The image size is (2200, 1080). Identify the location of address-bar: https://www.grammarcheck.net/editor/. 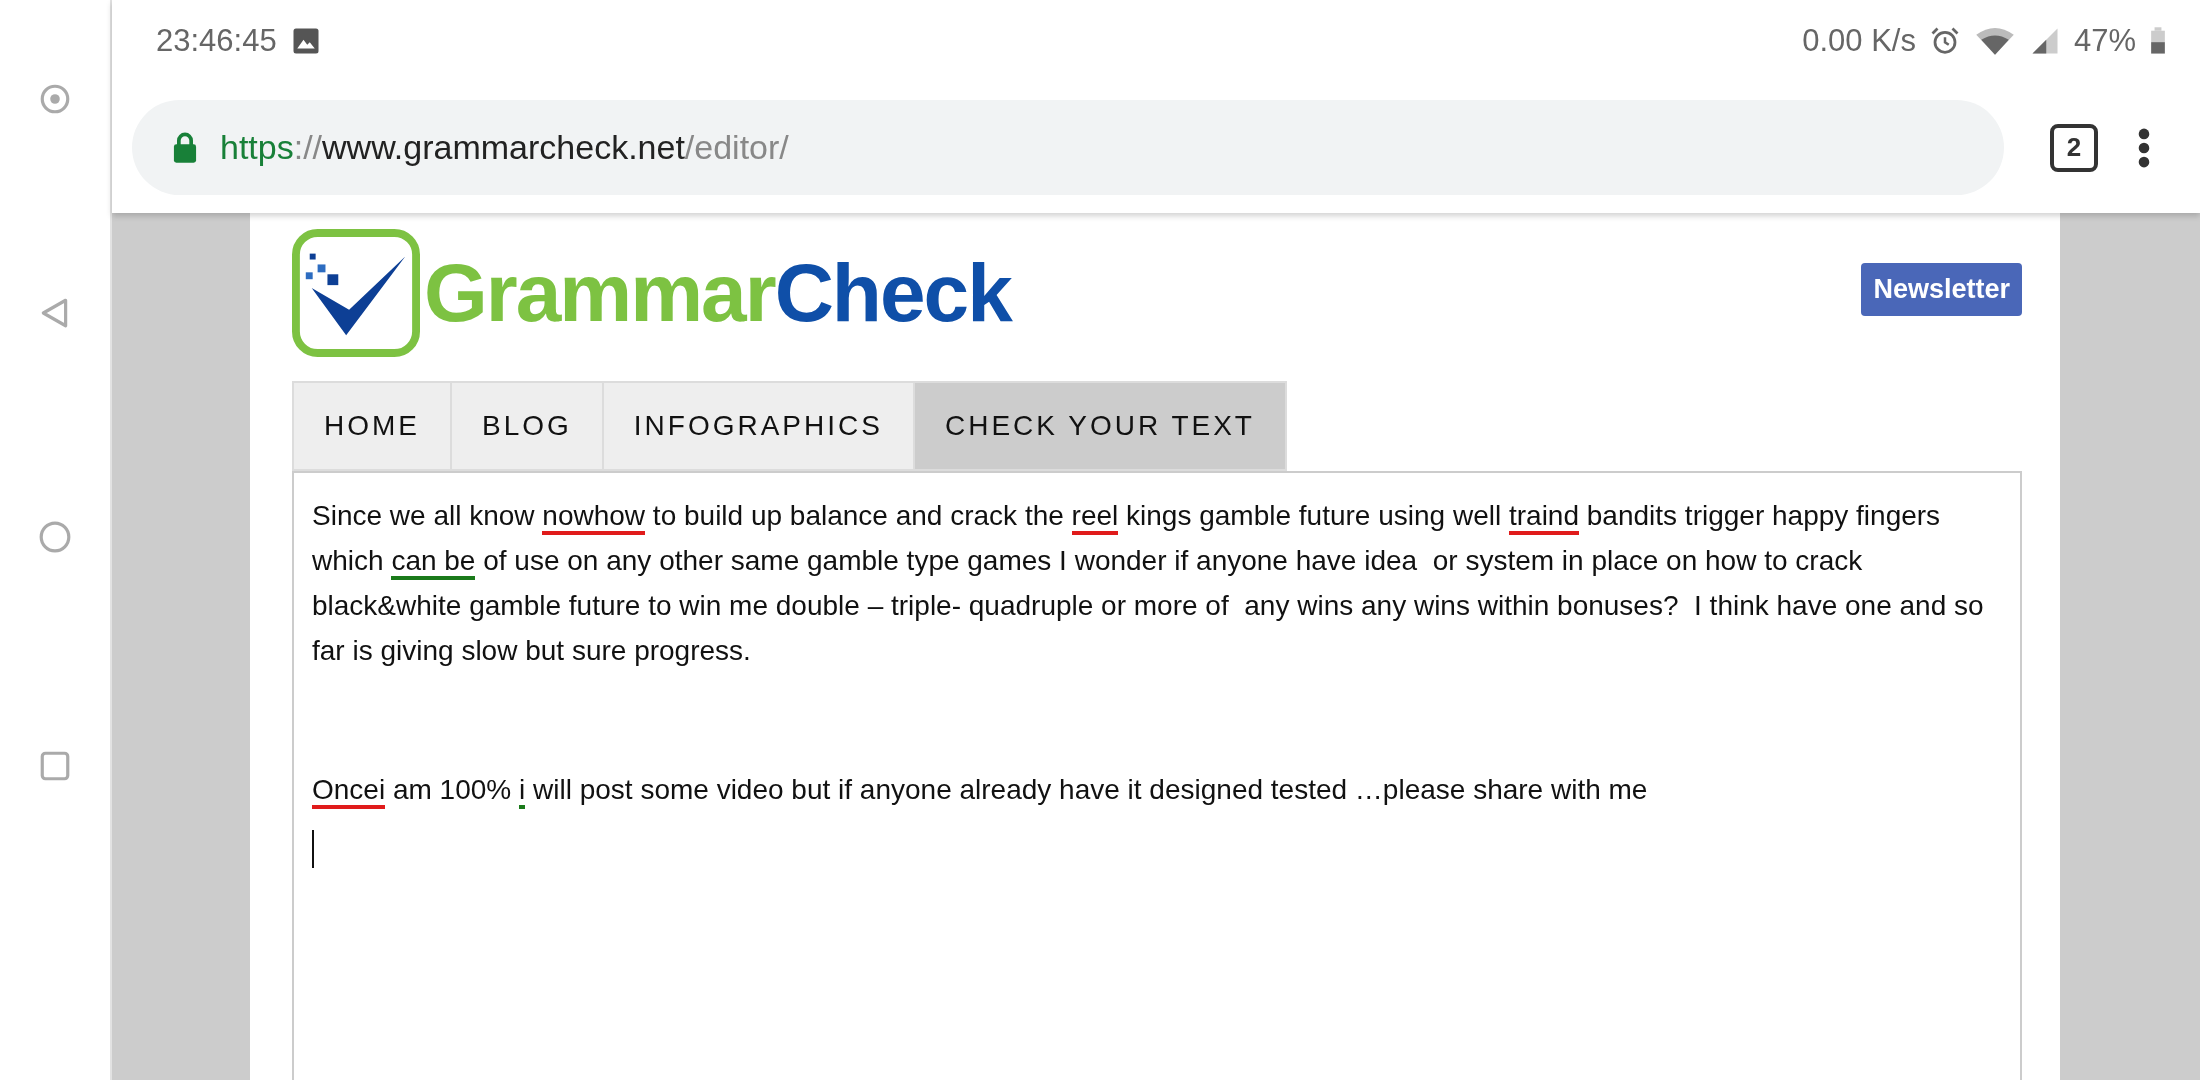
(1068, 147).